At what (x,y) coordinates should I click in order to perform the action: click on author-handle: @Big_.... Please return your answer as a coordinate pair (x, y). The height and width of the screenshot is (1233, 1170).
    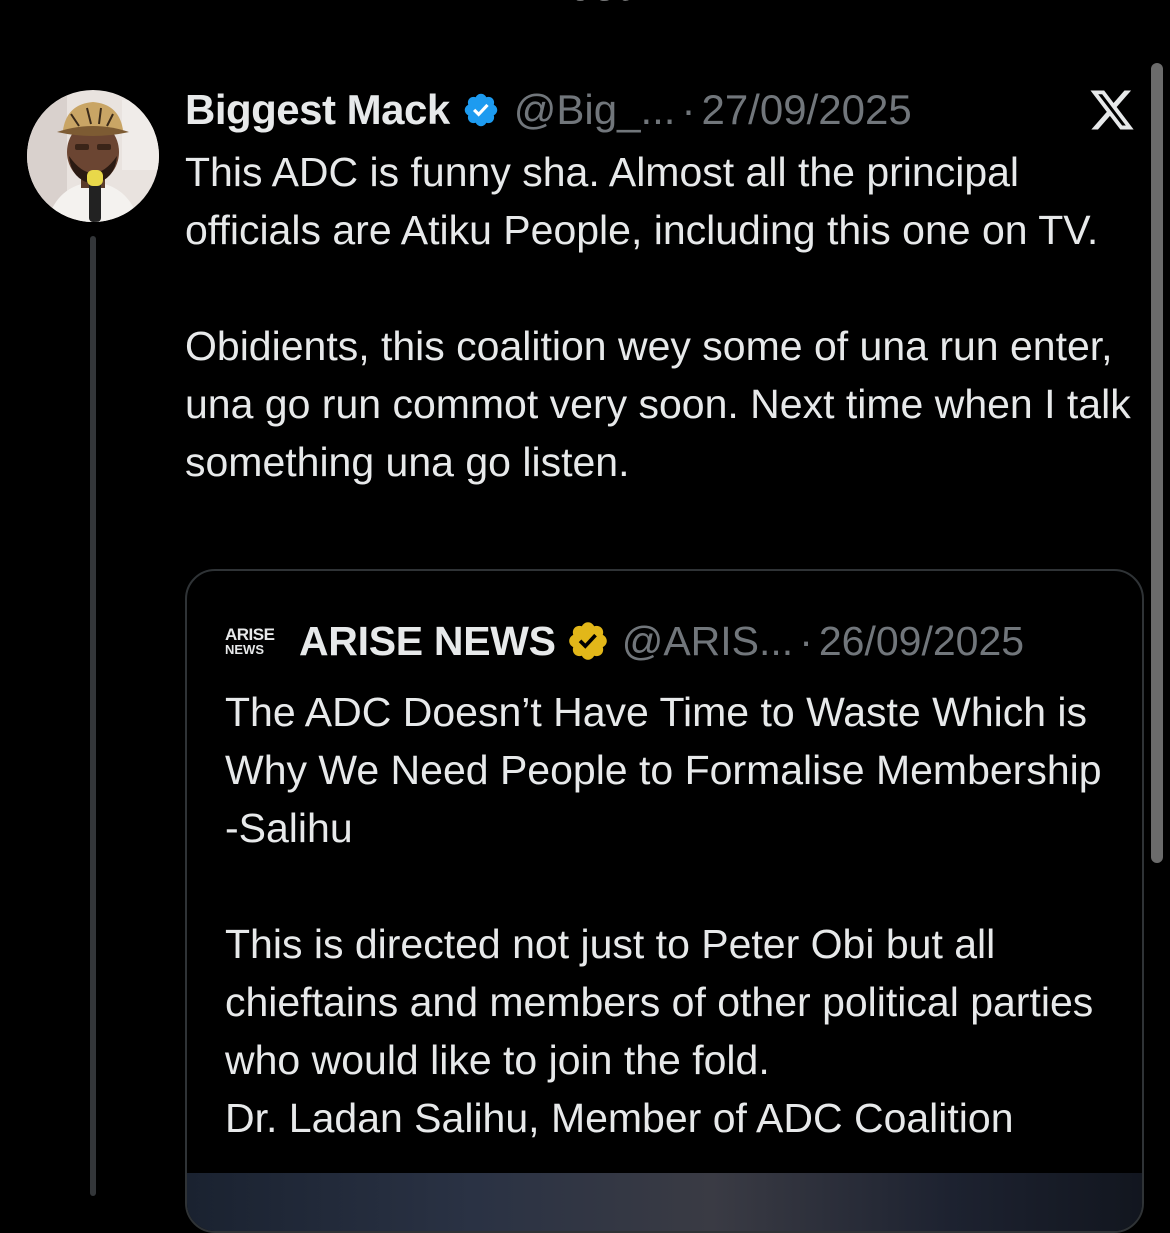
    Looking at the image, I should click on (595, 110).